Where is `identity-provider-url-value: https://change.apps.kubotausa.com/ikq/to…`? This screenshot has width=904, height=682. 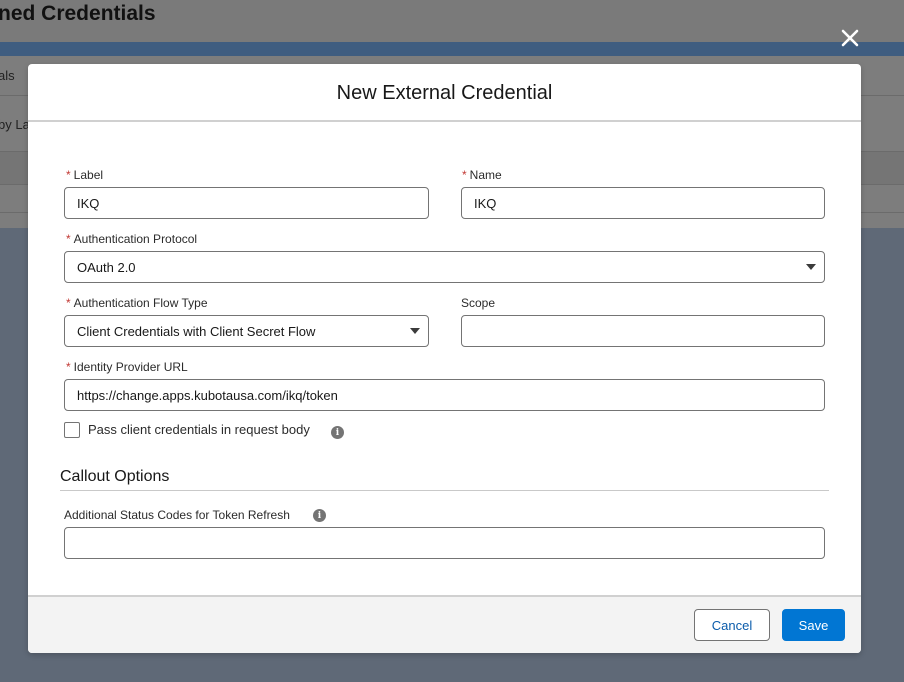 identity-provider-url-value: https://change.apps.kubotausa.com/ikq/to… is located at coordinates (207, 395).